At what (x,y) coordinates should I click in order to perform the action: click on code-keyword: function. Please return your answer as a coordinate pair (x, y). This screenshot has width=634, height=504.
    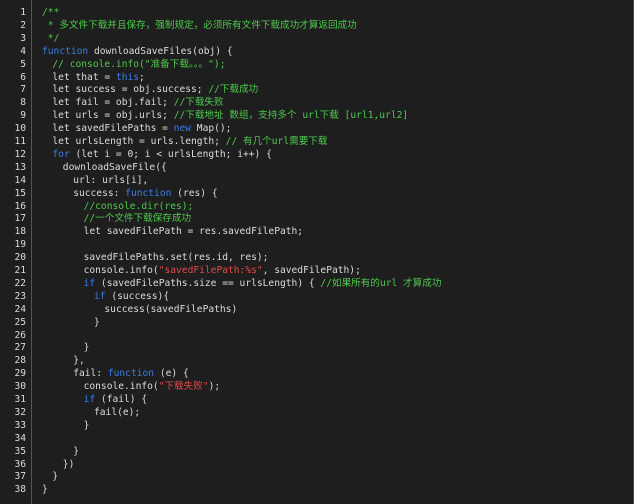
    Looking at the image, I should click on (148, 193).